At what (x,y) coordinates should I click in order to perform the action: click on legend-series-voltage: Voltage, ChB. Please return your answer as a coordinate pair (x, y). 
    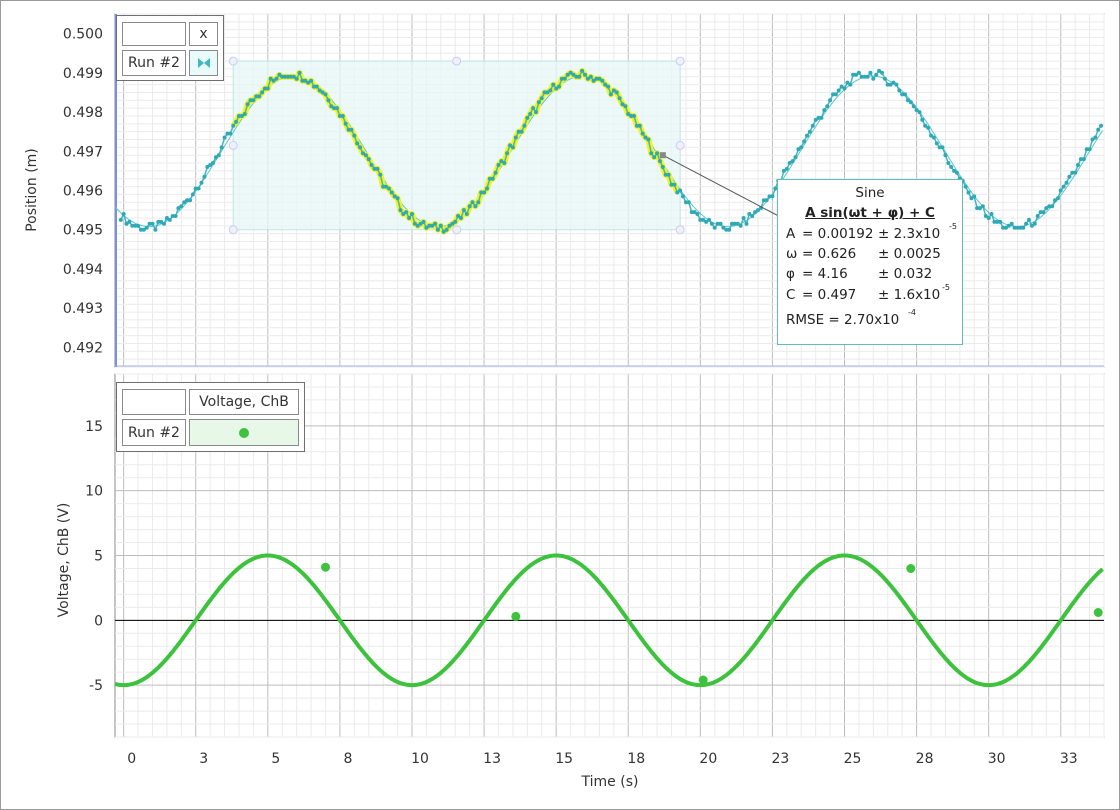
    Looking at the image, I should click on (244, 402).